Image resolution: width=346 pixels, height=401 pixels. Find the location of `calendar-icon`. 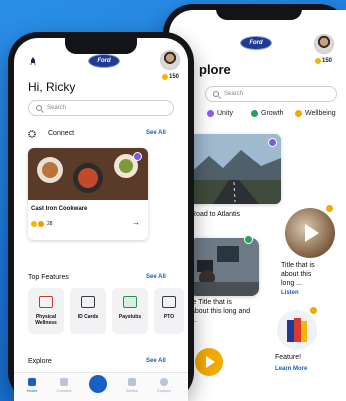

calendar-icon is located at coordinates (169, 302).